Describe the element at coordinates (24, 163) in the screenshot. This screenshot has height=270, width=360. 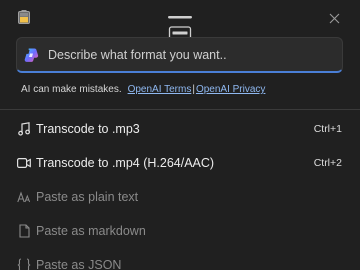
I see `video-camera-icon` at that location.